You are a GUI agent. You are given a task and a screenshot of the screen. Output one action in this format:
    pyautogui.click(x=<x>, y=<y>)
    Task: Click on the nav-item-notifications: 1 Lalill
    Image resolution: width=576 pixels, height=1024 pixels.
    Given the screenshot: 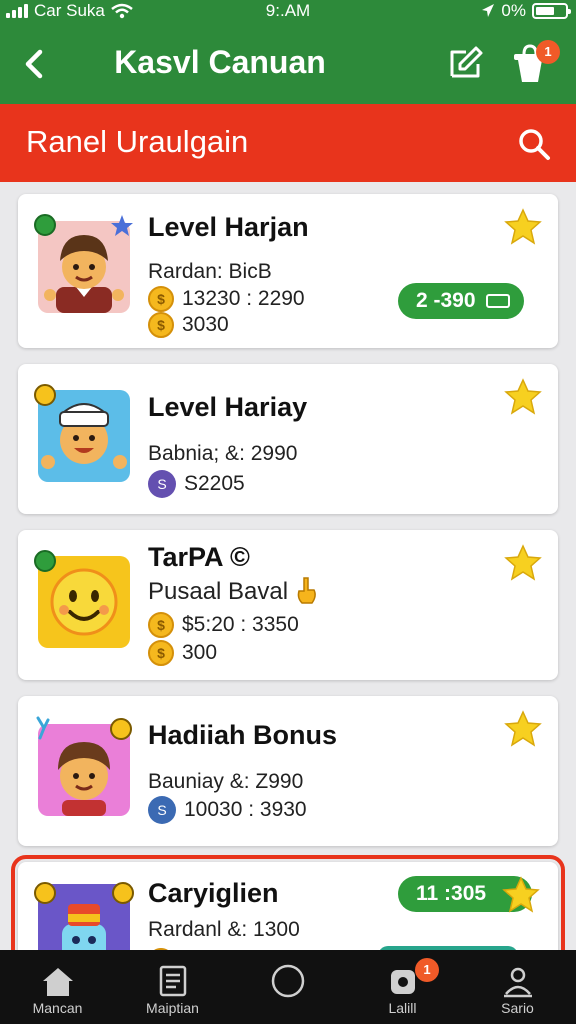 What is the action you would take?
    pyautogui.click(x=402, y=987)
    